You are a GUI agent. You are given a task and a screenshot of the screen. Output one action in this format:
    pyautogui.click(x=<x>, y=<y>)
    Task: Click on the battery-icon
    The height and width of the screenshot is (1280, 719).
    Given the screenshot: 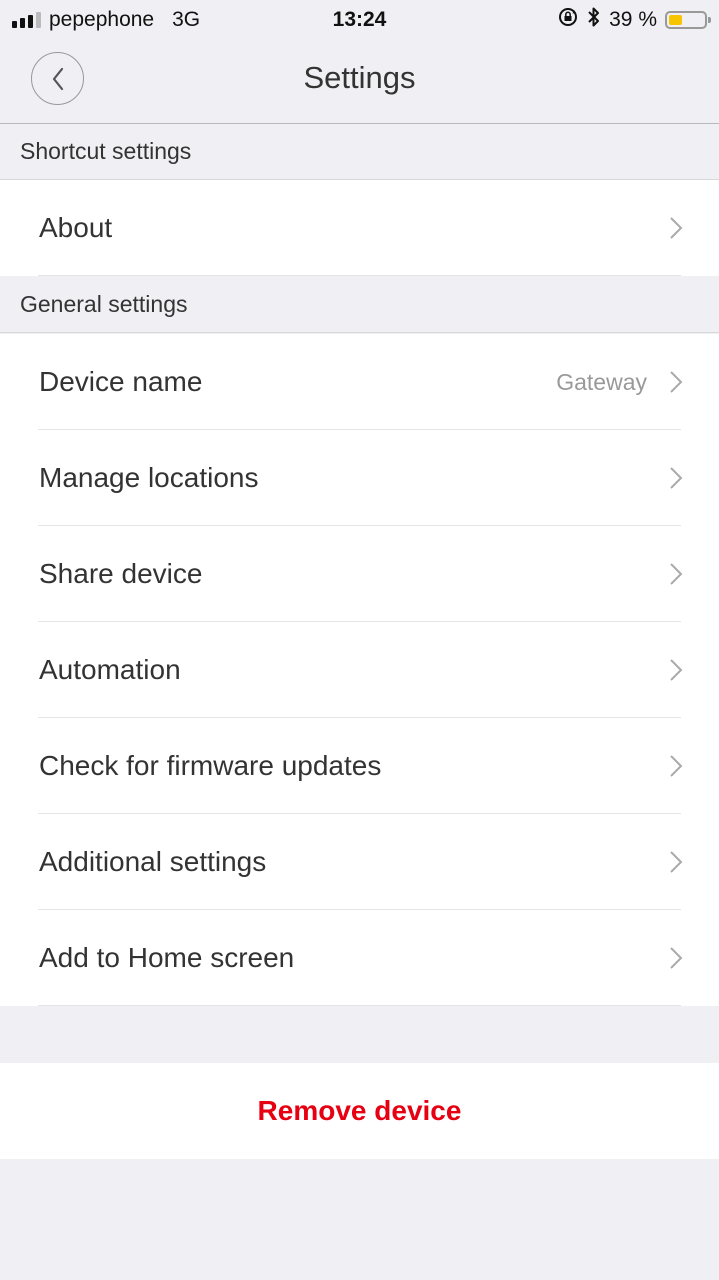 What is the action you would take?
    pyautogui.click(x=688, y=20)
    